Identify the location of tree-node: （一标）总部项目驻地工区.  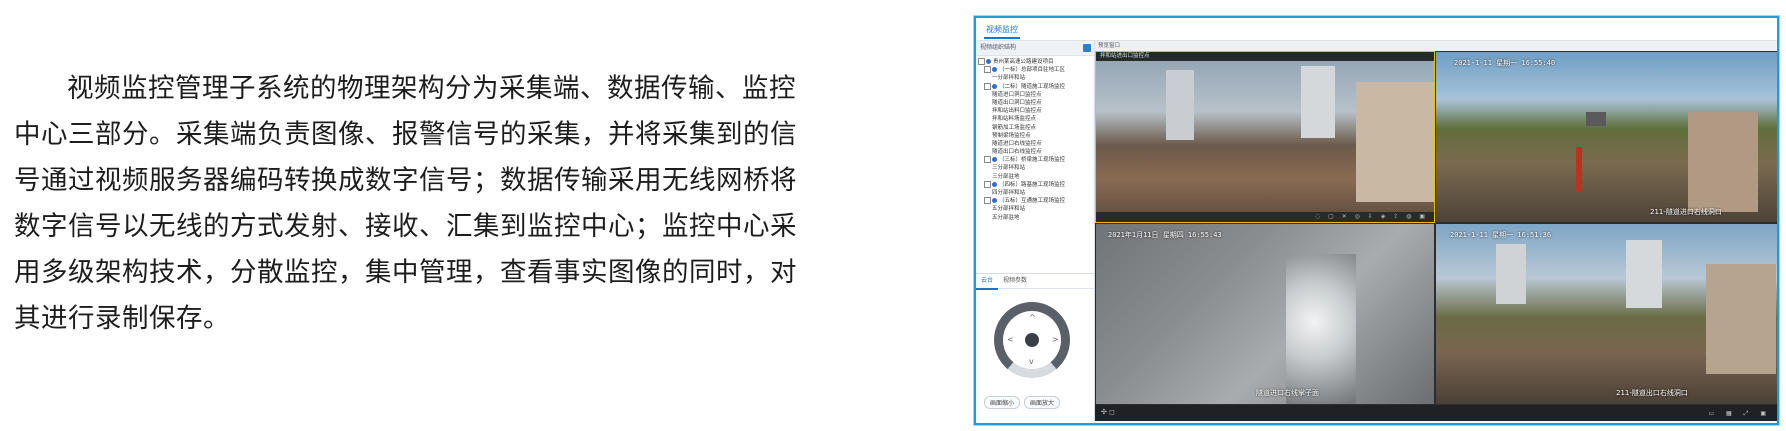
(1036, 70).